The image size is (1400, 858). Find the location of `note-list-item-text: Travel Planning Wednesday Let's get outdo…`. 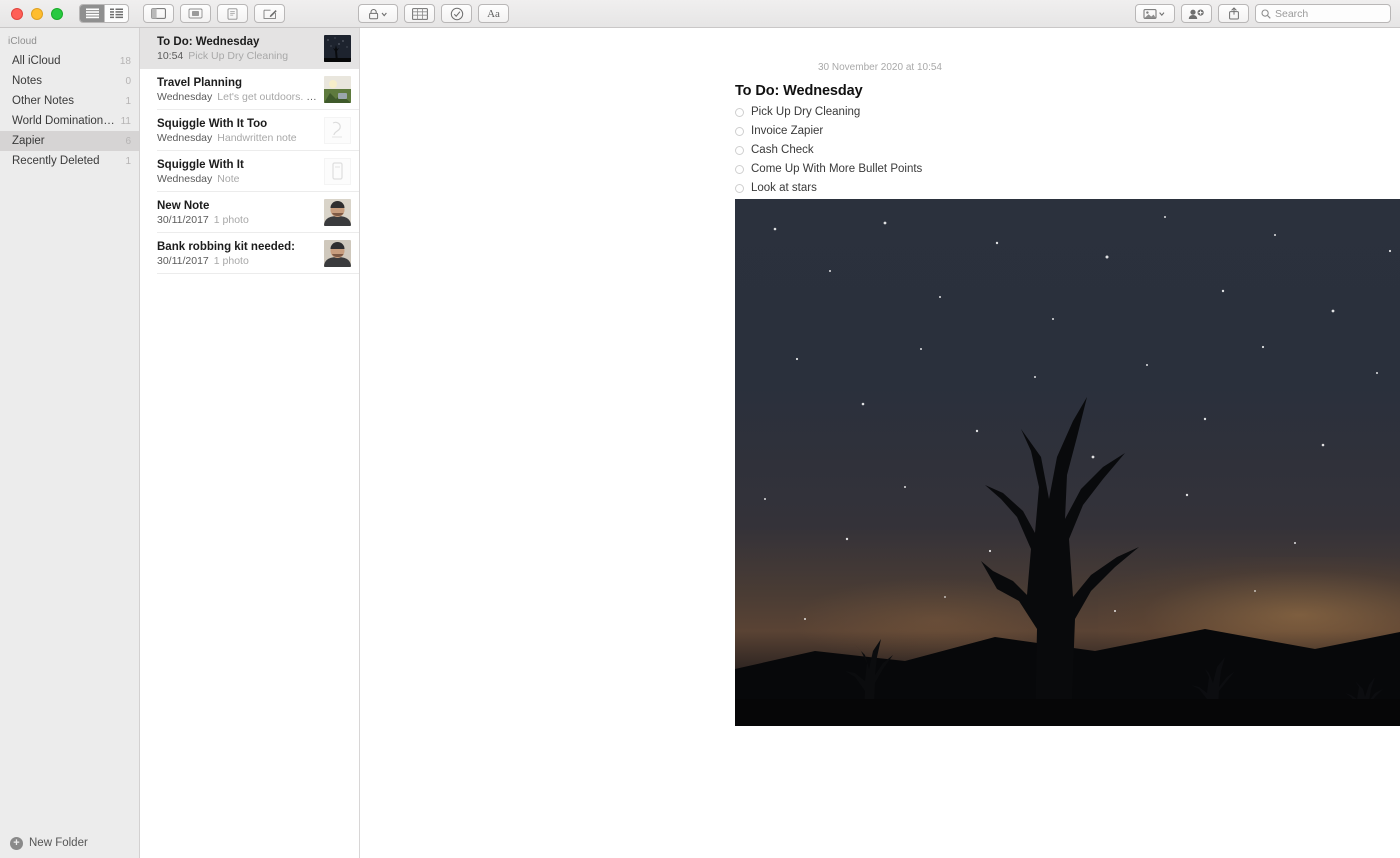

note-list-item-text: Travel Planning Wednesday Let's get outdo… is located at coordinates (237, 90).